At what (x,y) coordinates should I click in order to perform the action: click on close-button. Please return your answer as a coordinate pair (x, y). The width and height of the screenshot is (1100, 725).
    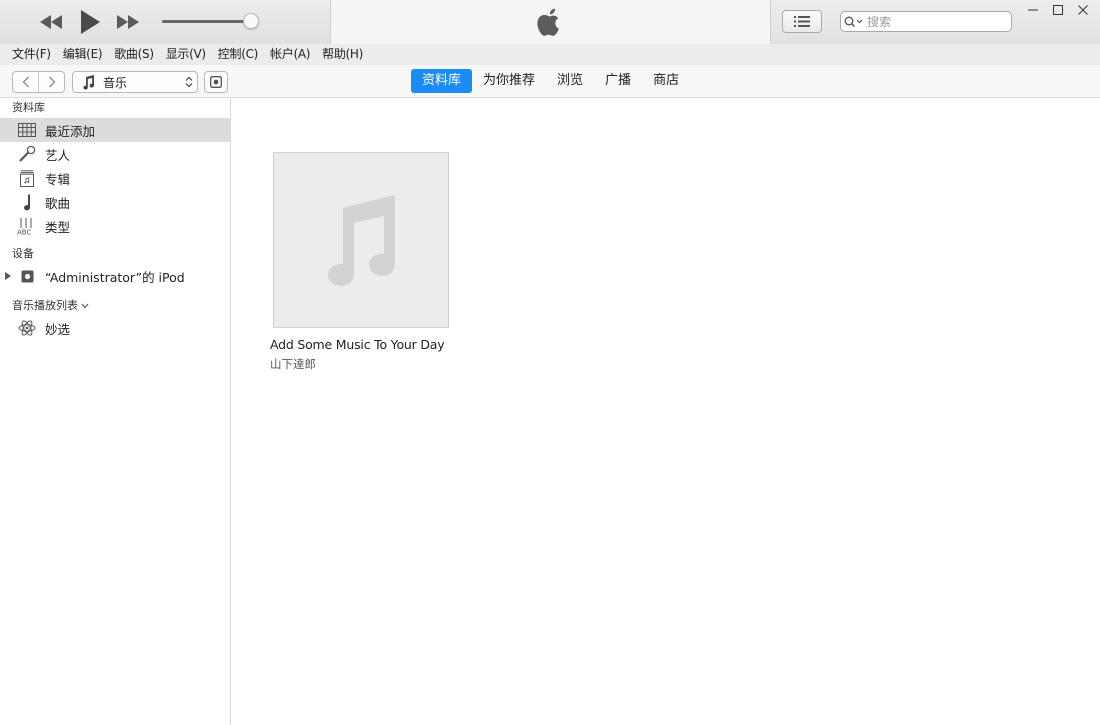
    Looking at the image, I should click on (1083, 10).